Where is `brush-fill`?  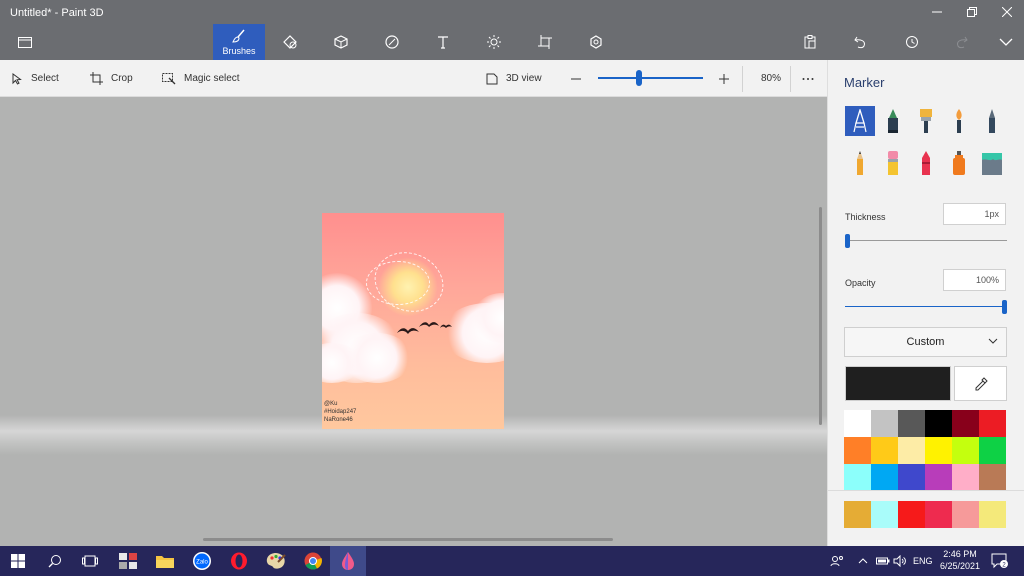 brush-fill is located at coordinates (992, 163).